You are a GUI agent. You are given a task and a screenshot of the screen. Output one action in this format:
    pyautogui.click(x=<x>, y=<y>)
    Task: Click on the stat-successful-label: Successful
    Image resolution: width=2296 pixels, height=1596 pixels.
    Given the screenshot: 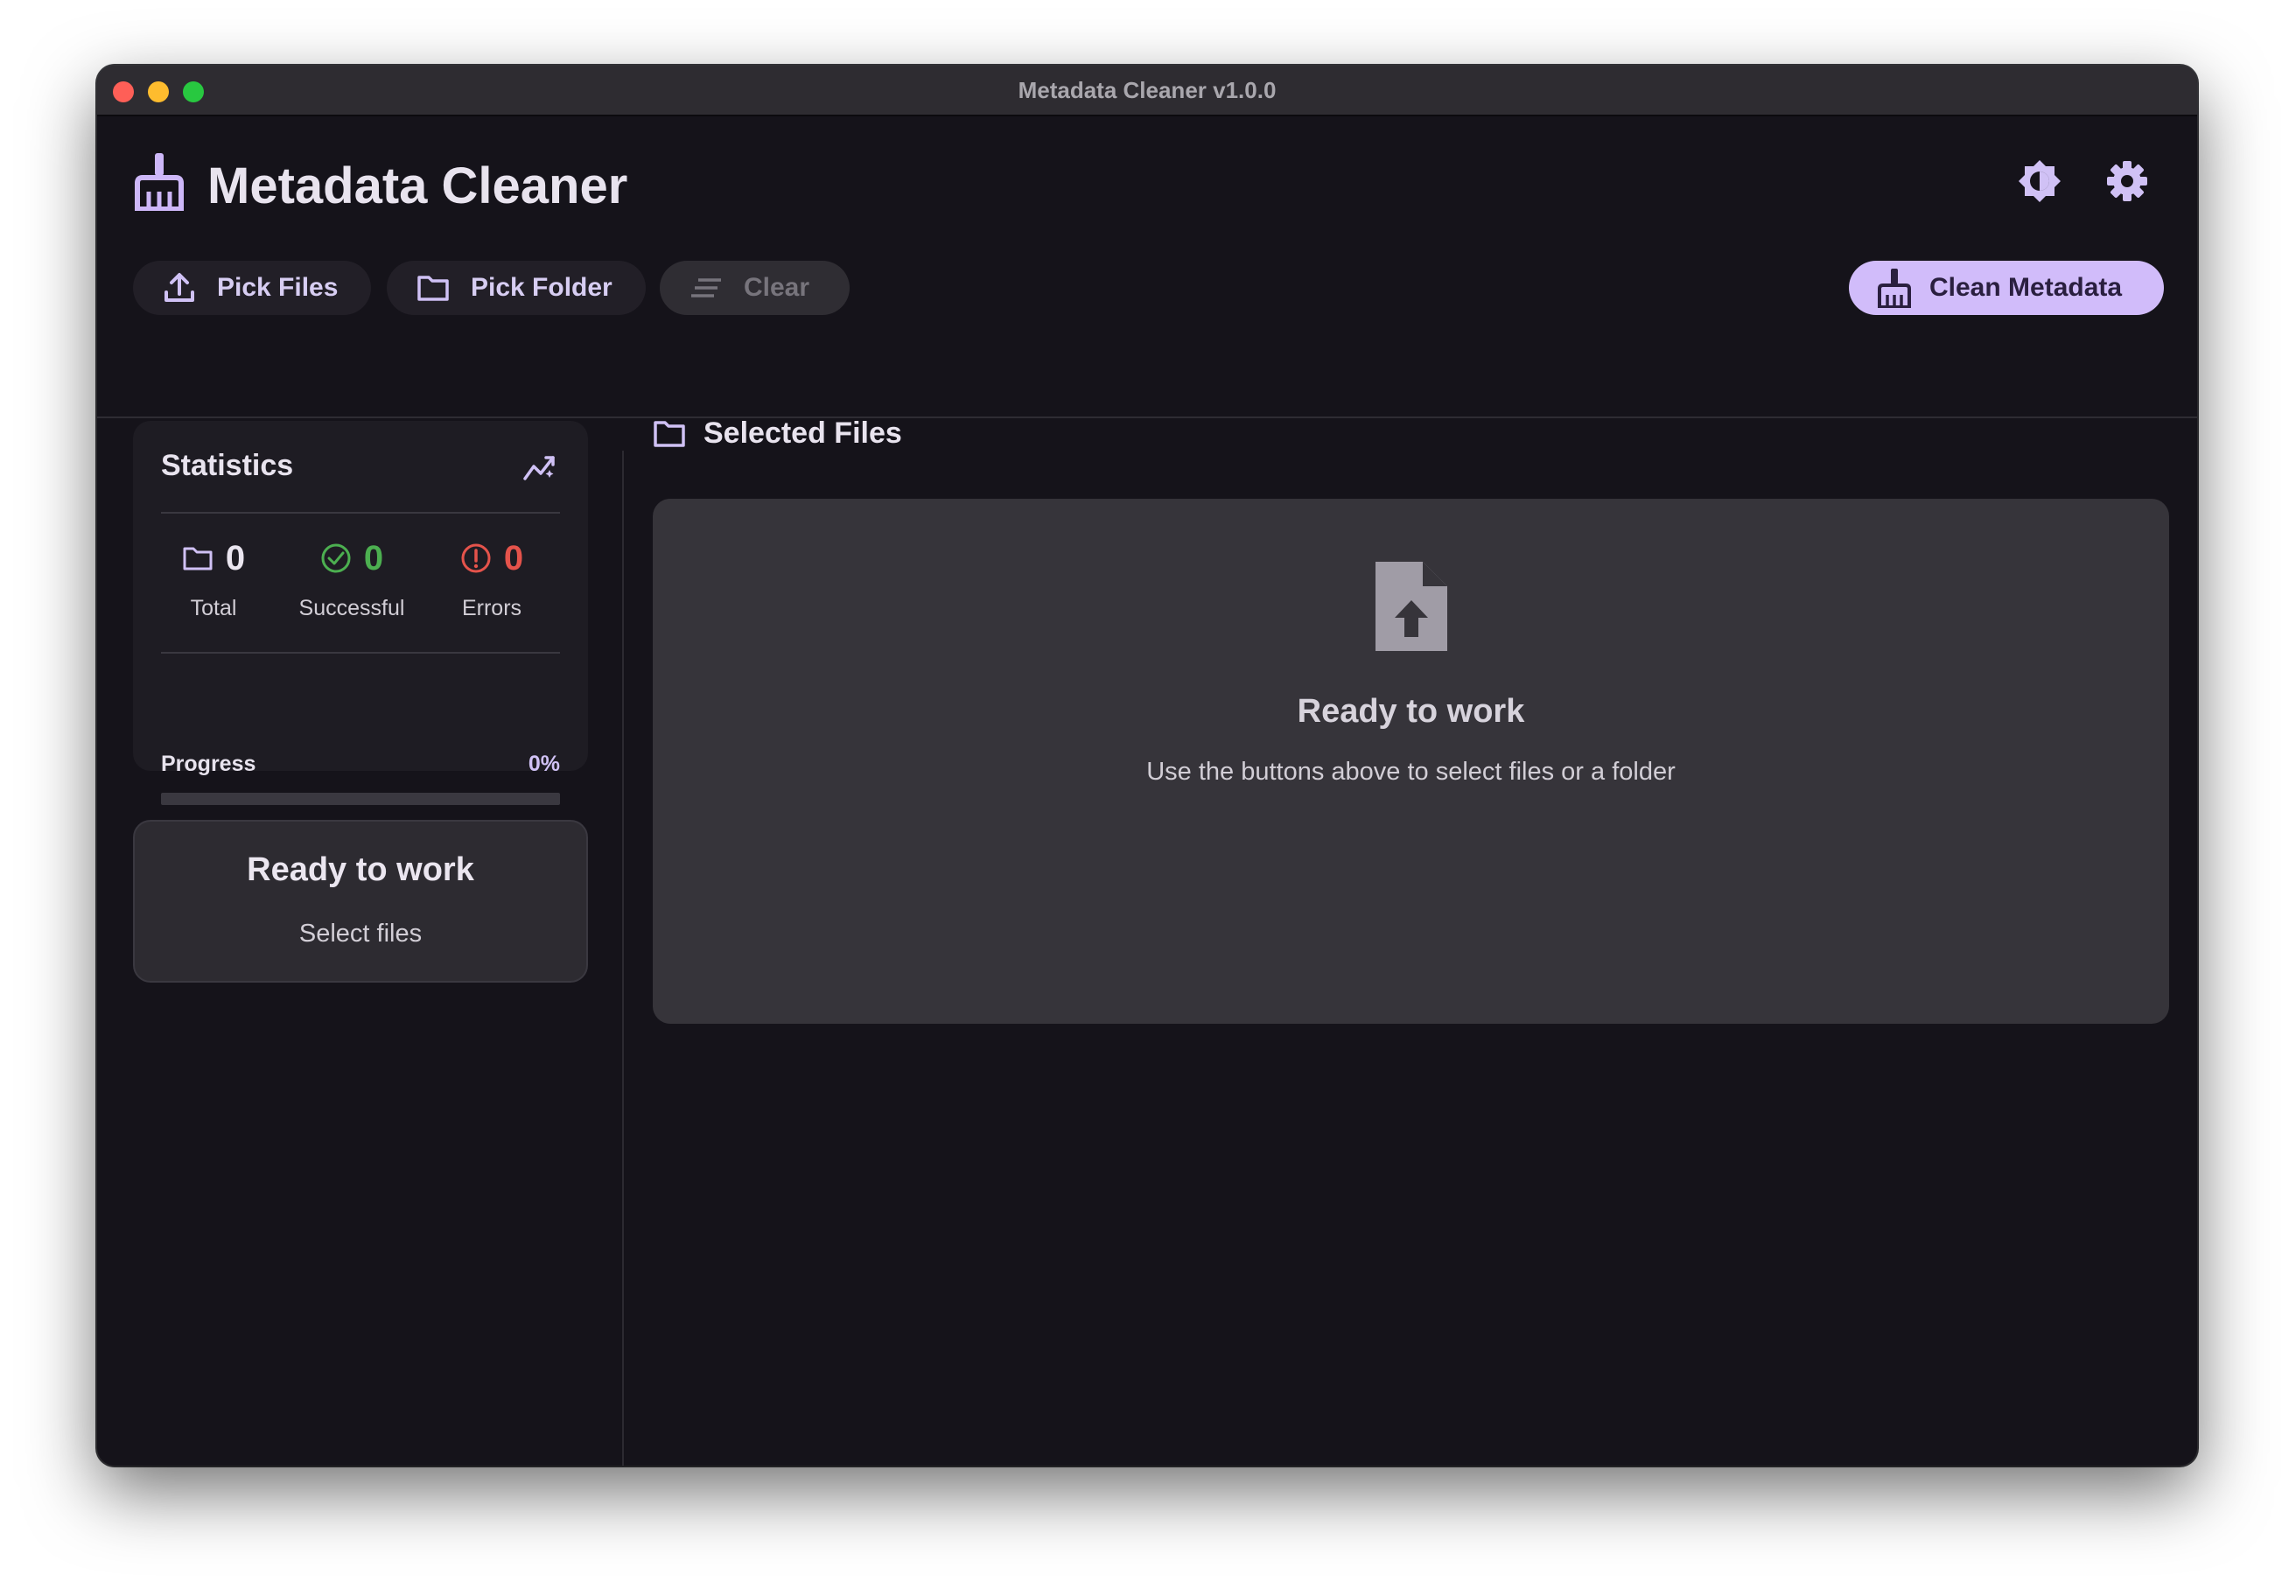 What is the action you would take?
    pyautogui.click(x=351, y=608)
    